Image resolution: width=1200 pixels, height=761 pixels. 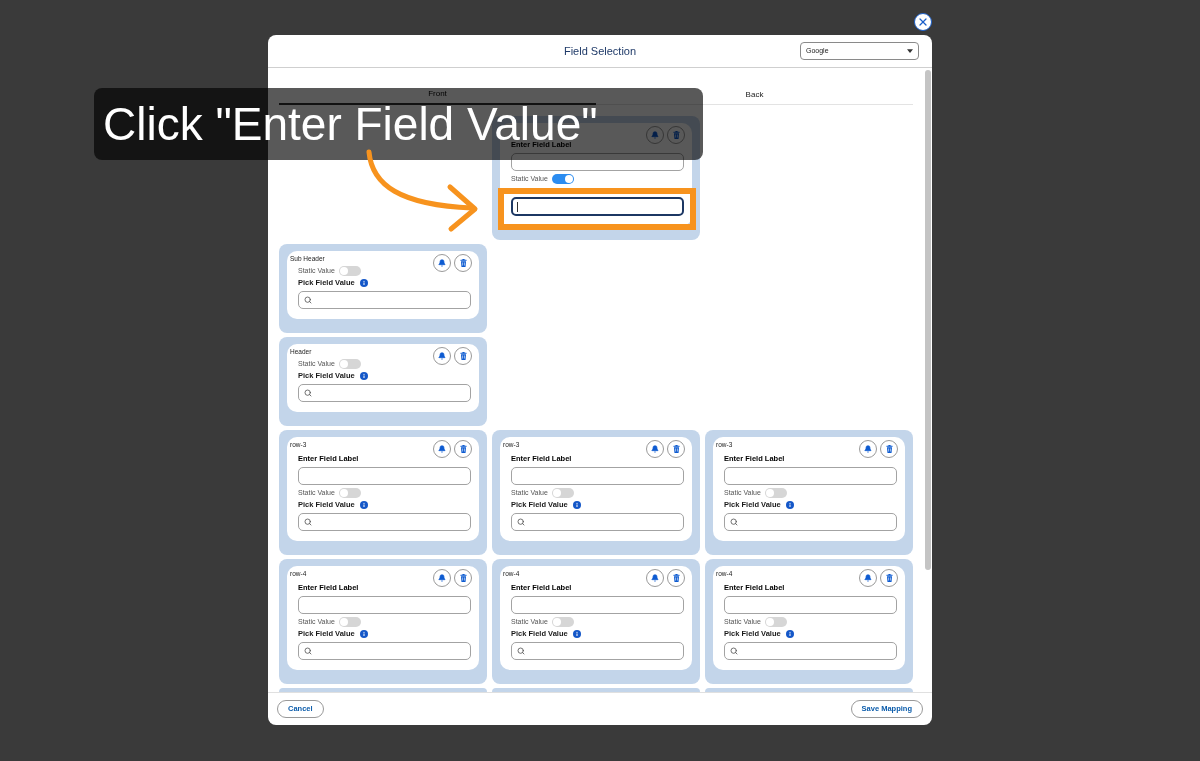 What do you see at coordinates (597, 206) in the screenshot?
I see `value-input` at bounding box center [597, 206].